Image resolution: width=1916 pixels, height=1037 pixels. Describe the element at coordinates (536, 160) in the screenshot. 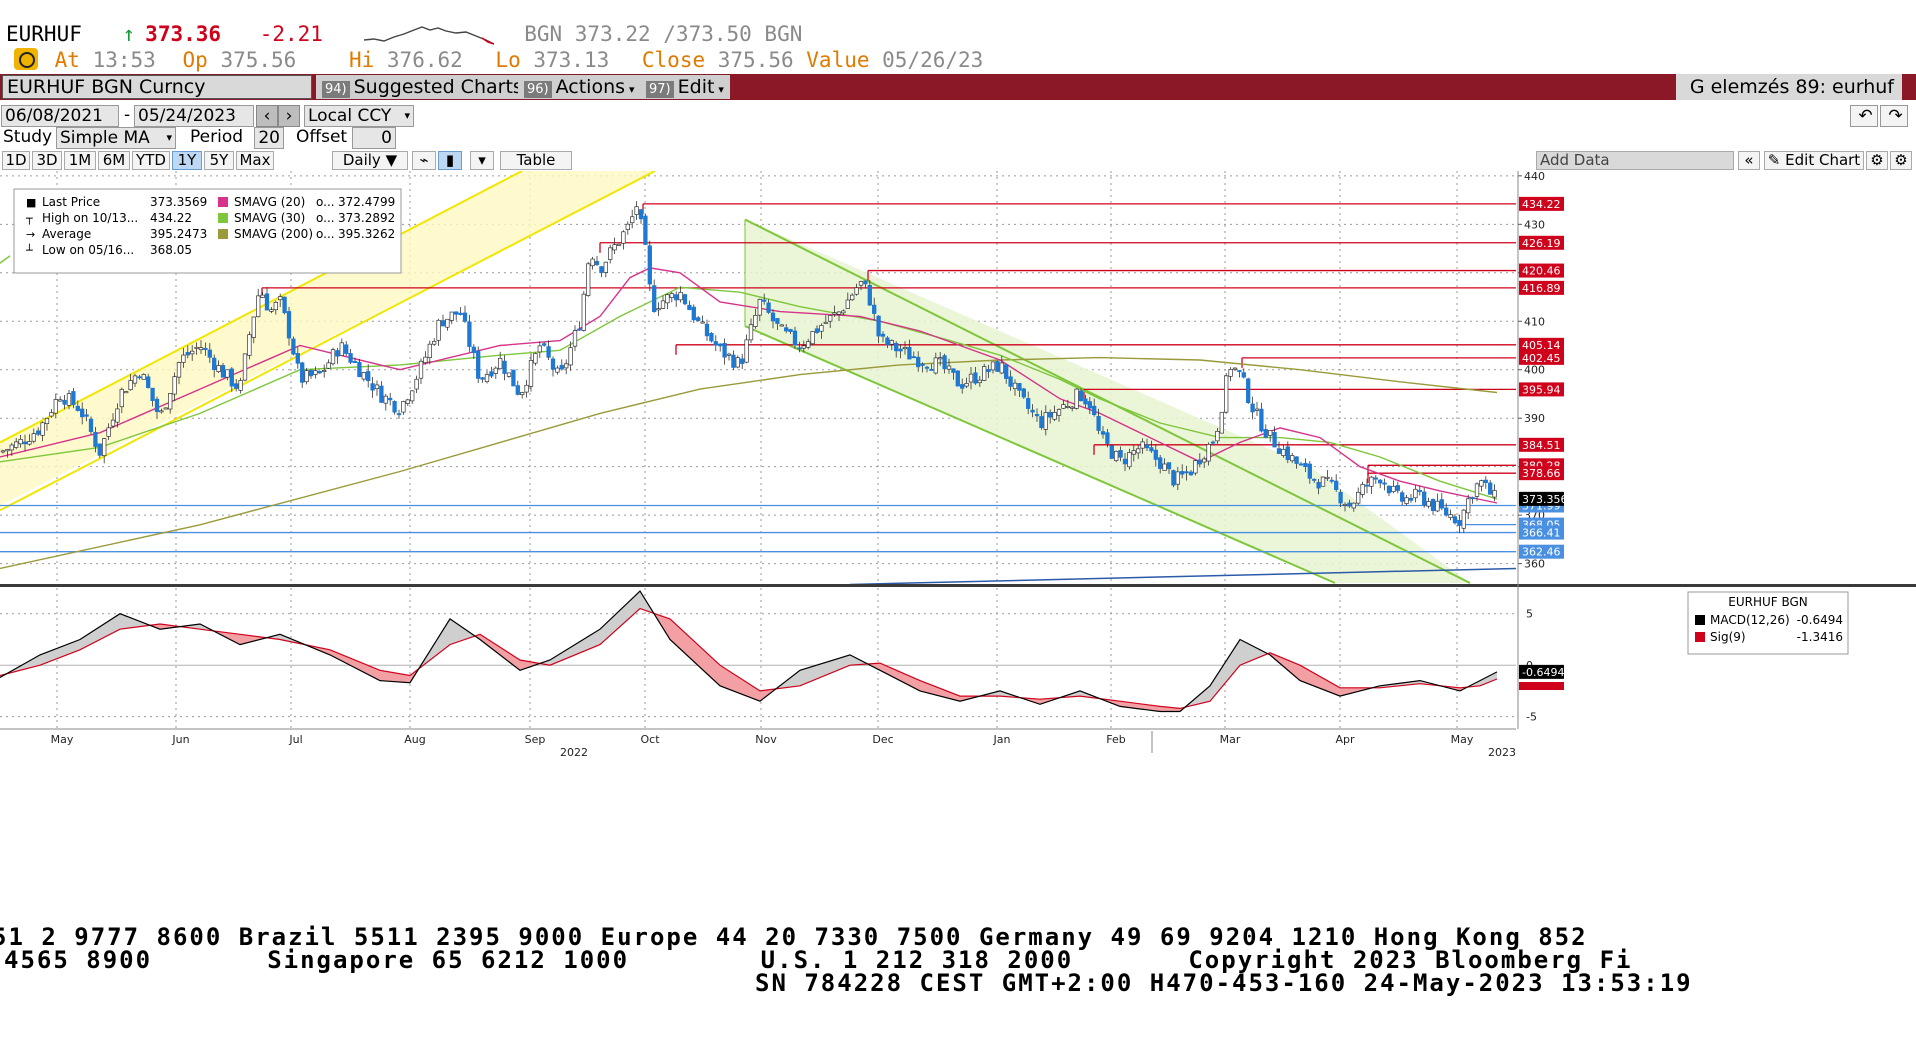

I see `table-button: Table` at that location.